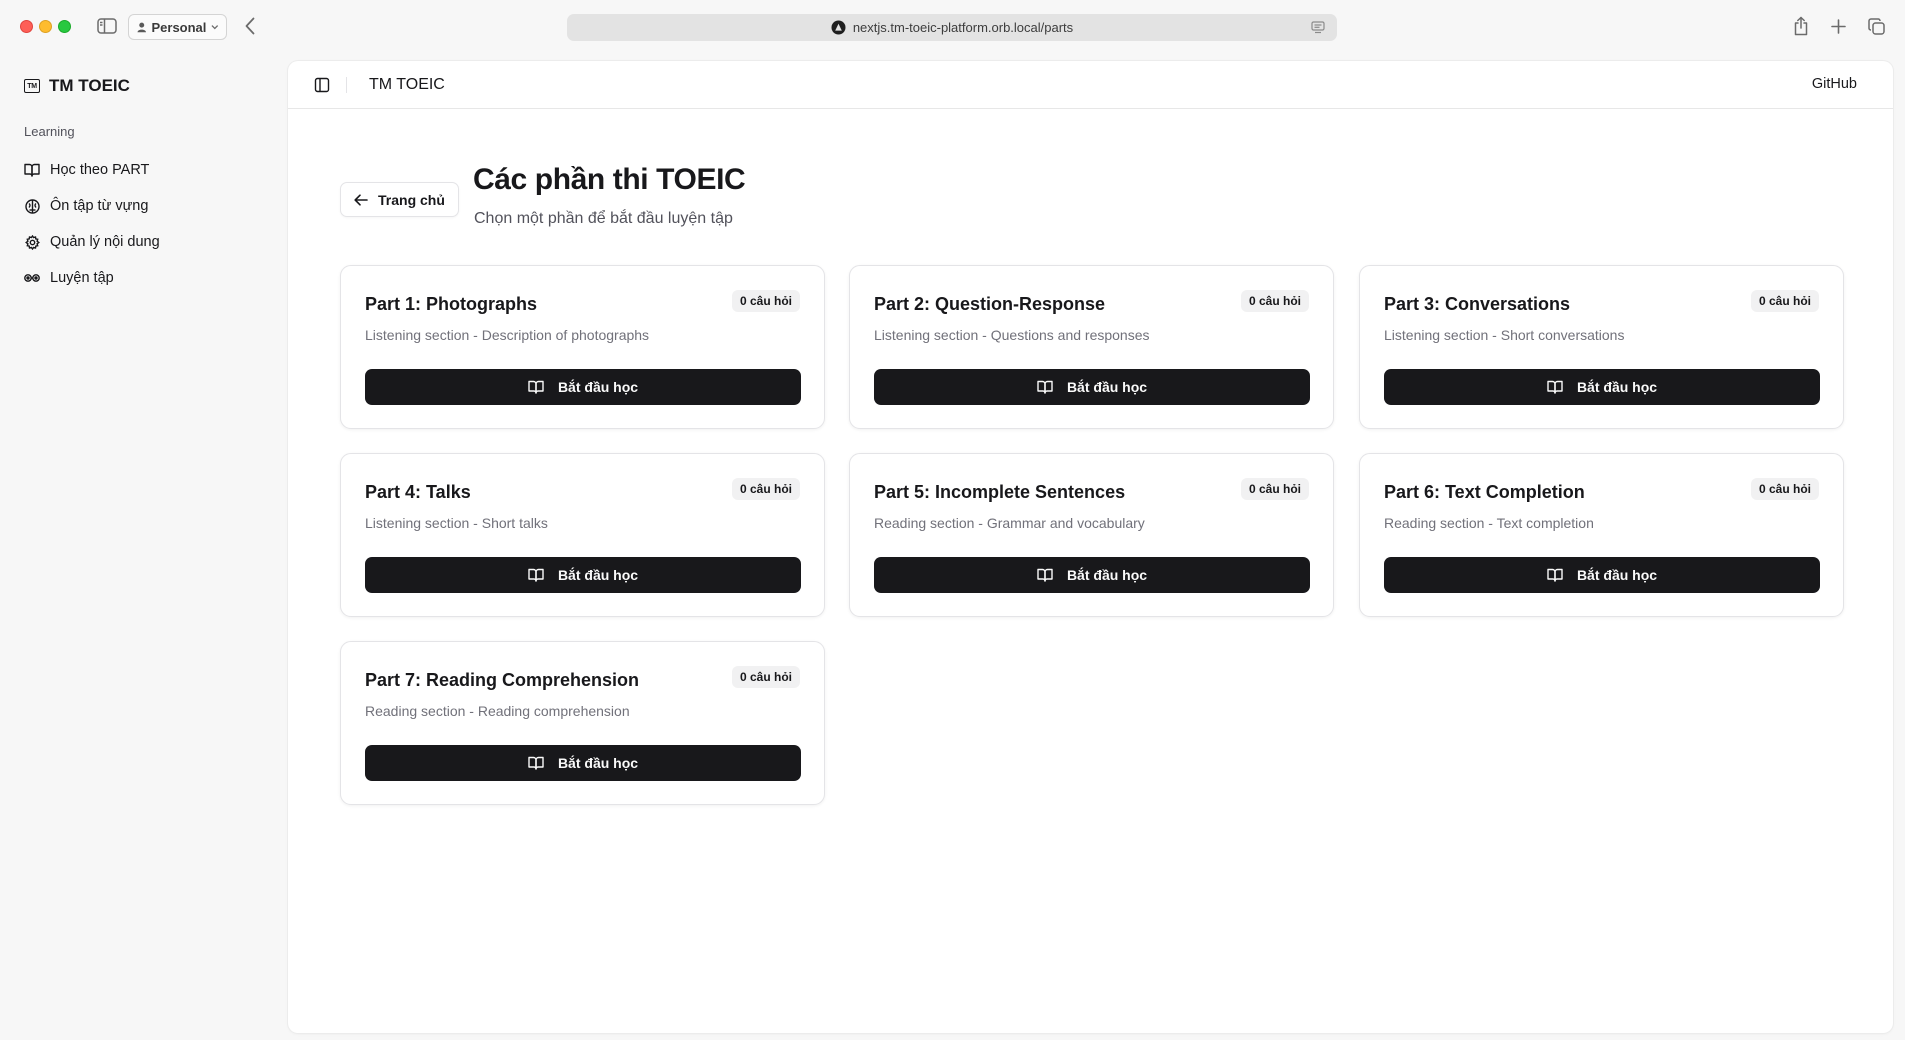 This screenshot has width=1905, height=1040. I want to click on tab-overview-icon, so click(1876, 26).